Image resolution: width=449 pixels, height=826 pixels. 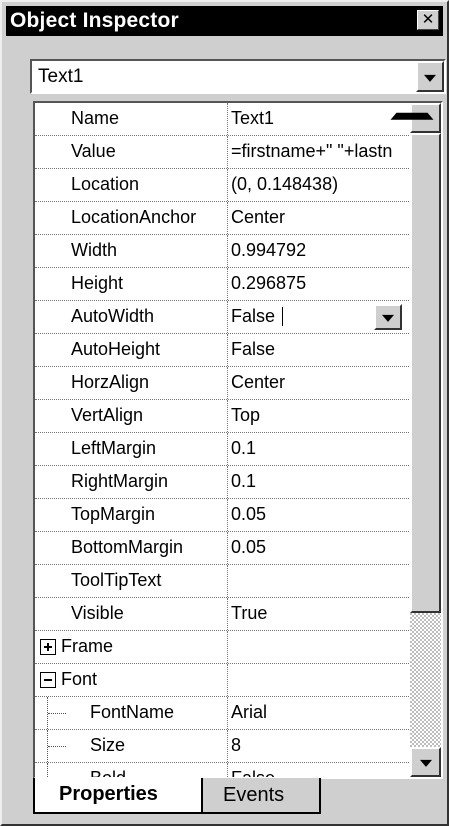 What do you see at coordinates (425, 680) in the screenshot?
I see `scrollbar-track` at bounding box center [425, 680].